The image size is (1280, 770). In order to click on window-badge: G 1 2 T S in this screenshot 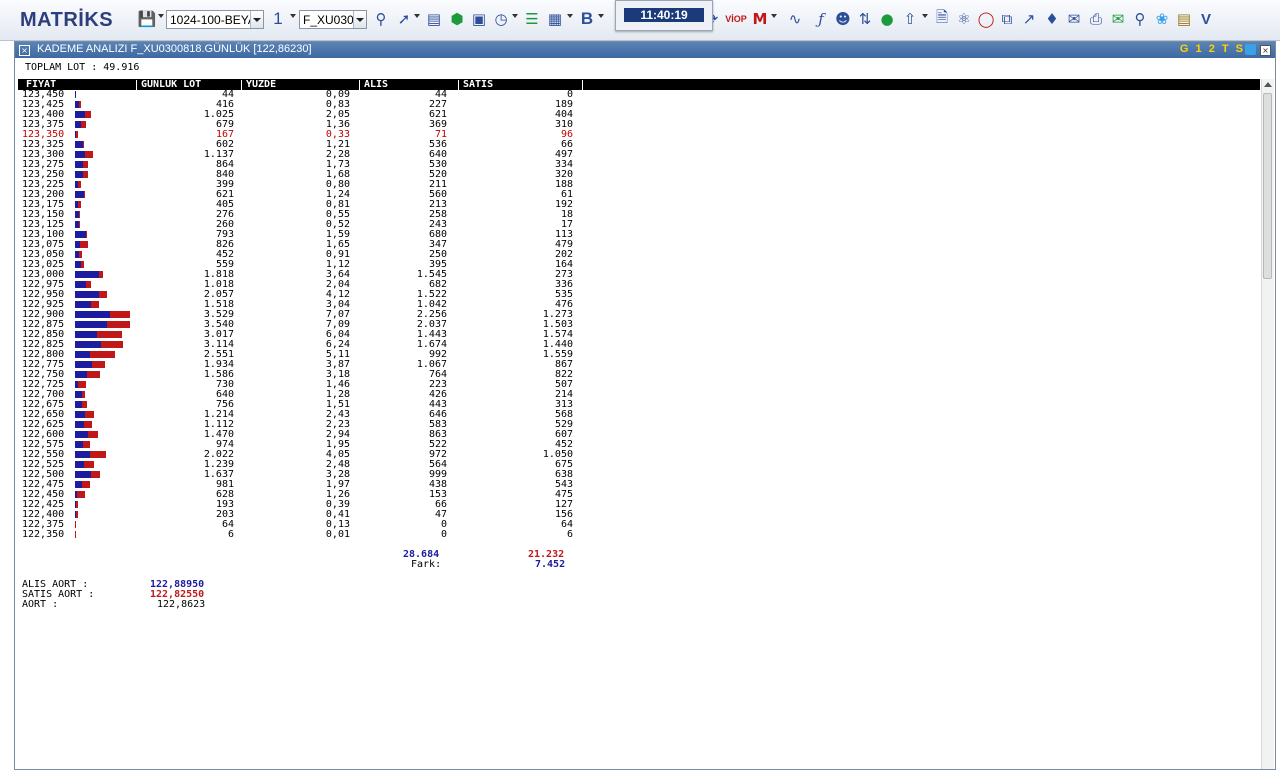, I will do `click(1212, 49)`.